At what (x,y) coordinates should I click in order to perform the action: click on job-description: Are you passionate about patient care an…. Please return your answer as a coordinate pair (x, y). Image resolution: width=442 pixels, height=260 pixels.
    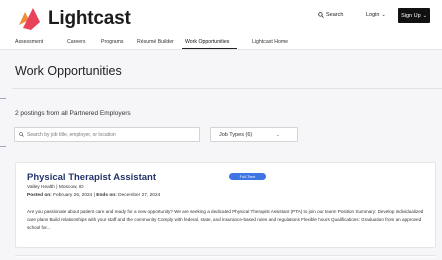
    Looking at the image, I should click on (225, 220).